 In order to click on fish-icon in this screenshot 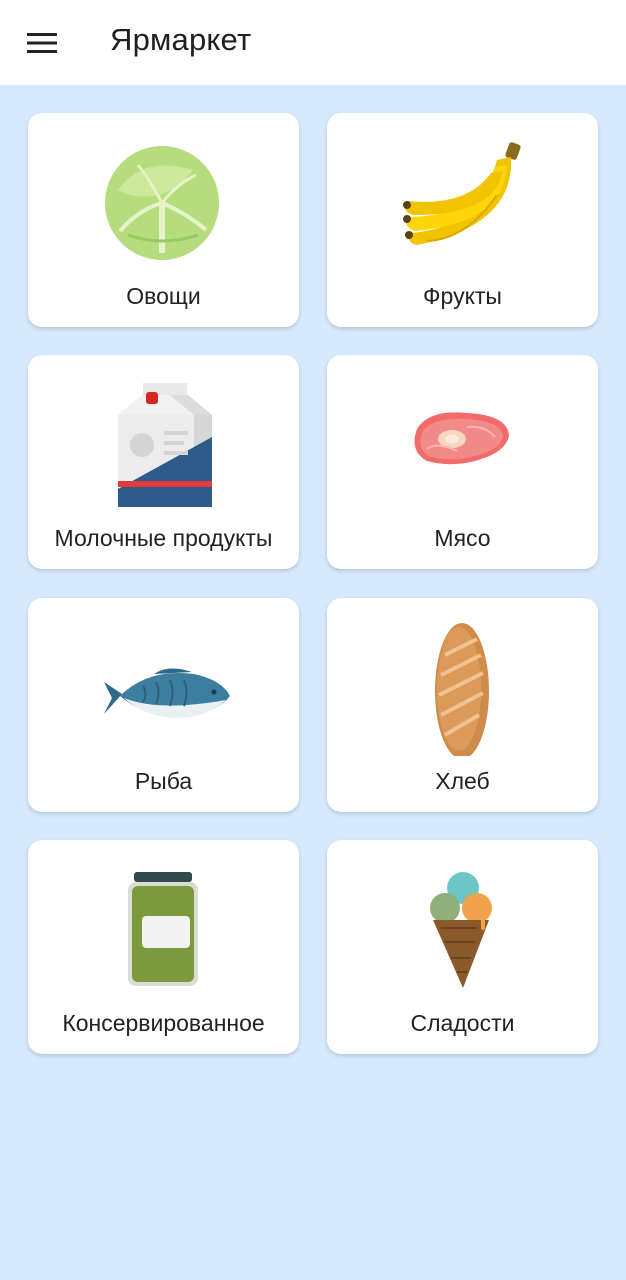, I will do `click(167, 693)`.